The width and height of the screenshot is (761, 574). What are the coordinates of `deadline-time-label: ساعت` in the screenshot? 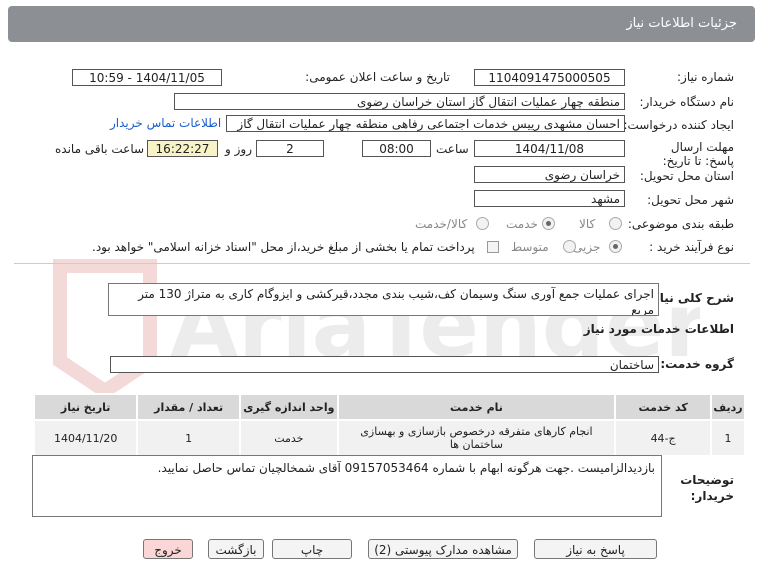 It's located at (452, 149).